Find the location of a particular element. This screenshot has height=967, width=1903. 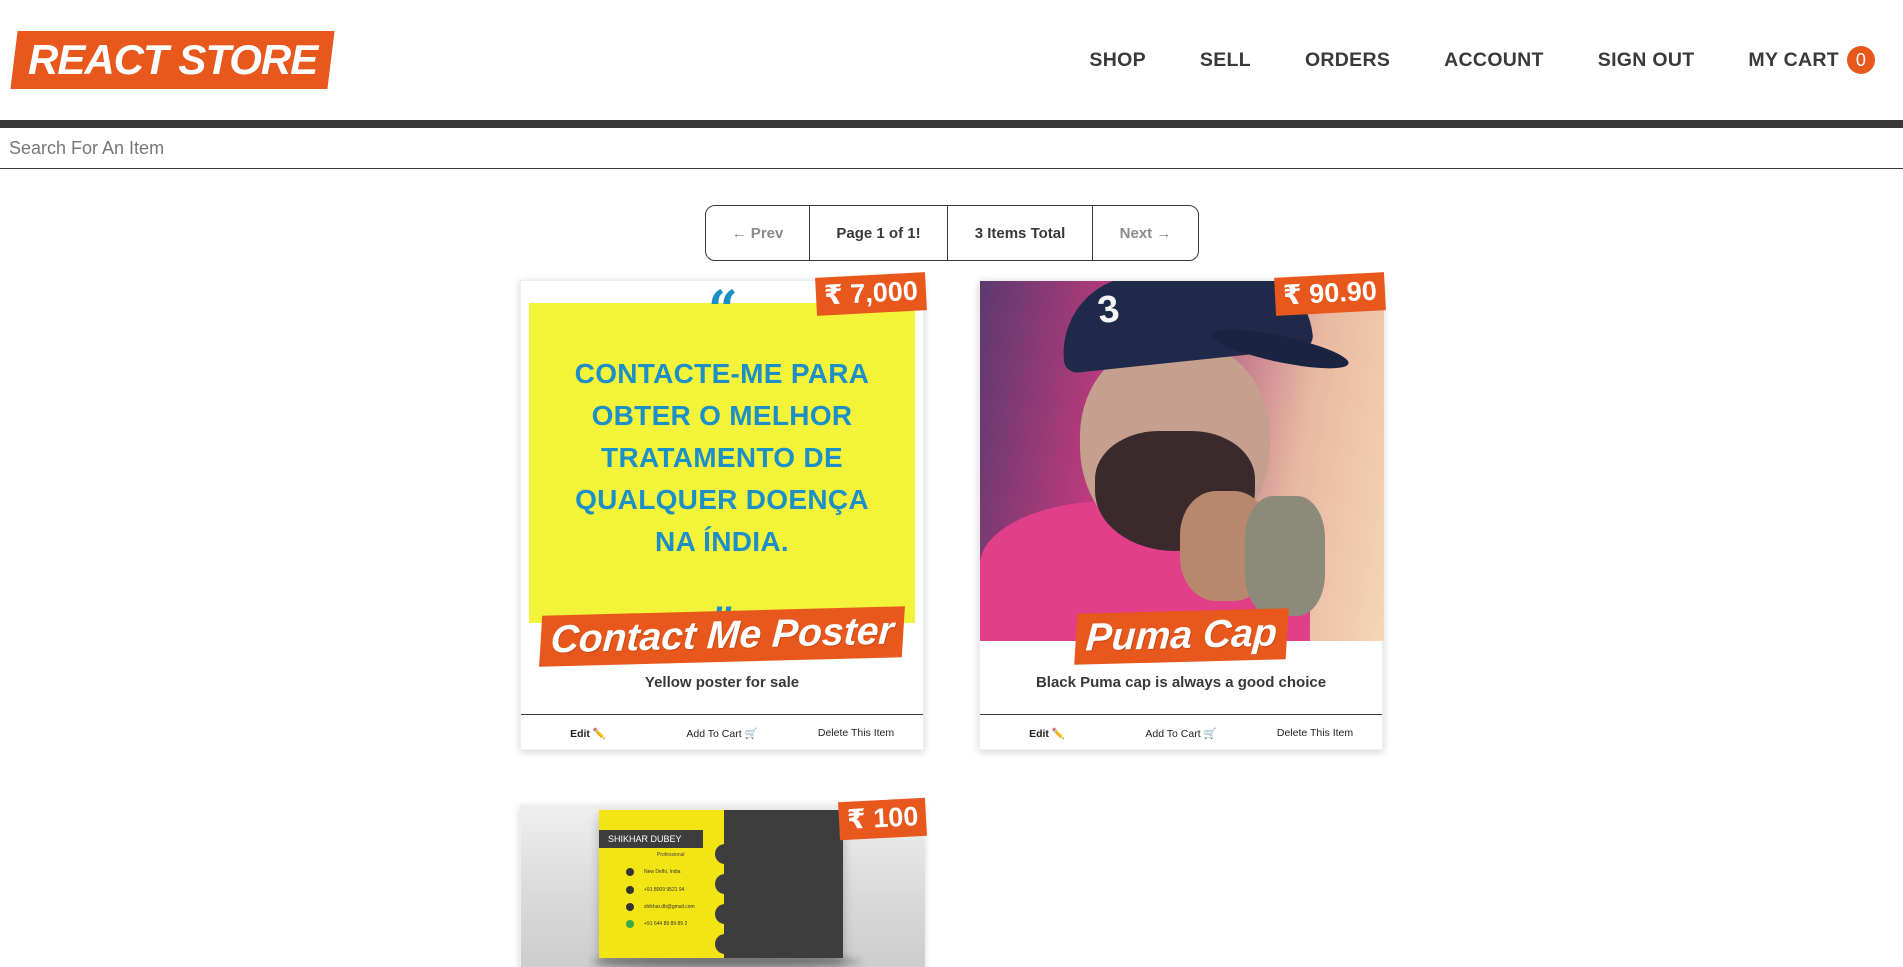

item-title: Contact Me Poster is located at coordinates (722, 636).